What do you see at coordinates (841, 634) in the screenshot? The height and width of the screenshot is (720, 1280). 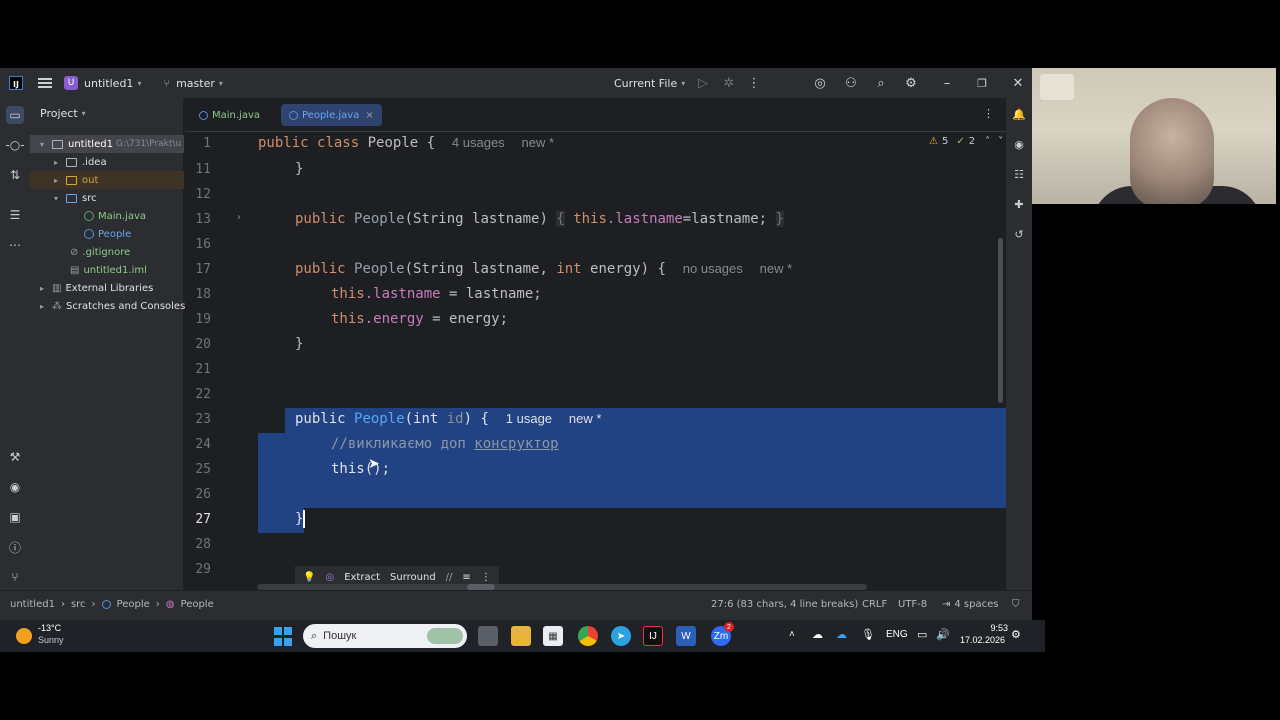 I see `onedrive-icon: ☁` at bounding box center [841, 634].